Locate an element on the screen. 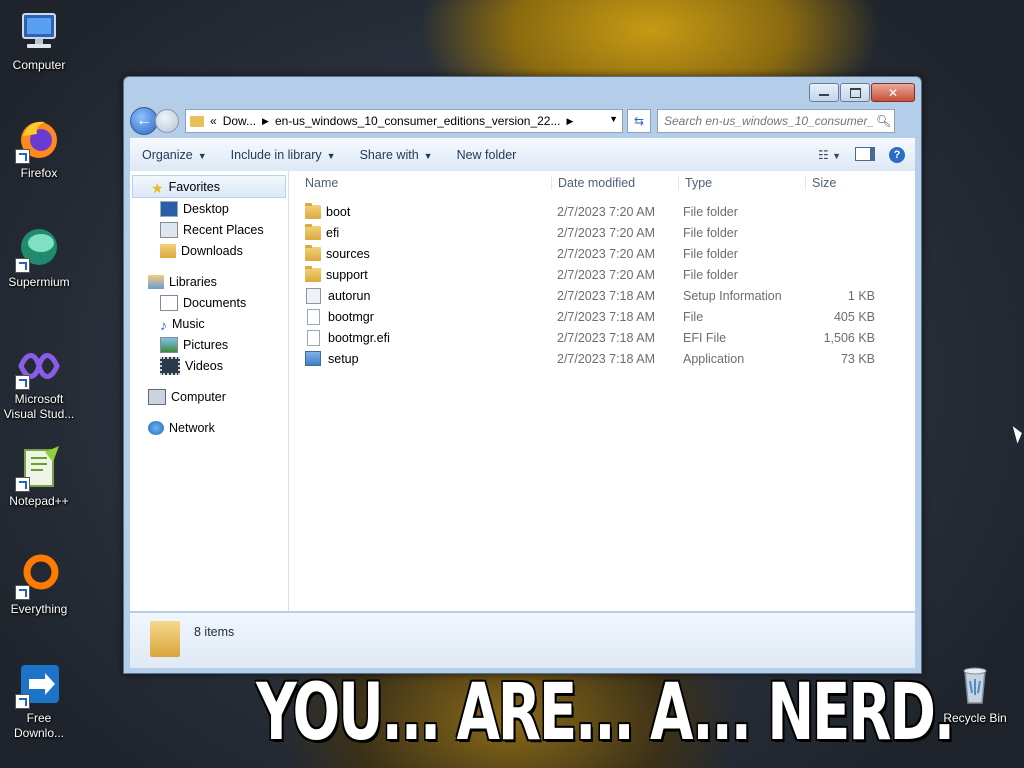 The width and height of the screenshot is (1024, 768). nav-favorites: ★ Favorites is located at coordinates (209, 186).